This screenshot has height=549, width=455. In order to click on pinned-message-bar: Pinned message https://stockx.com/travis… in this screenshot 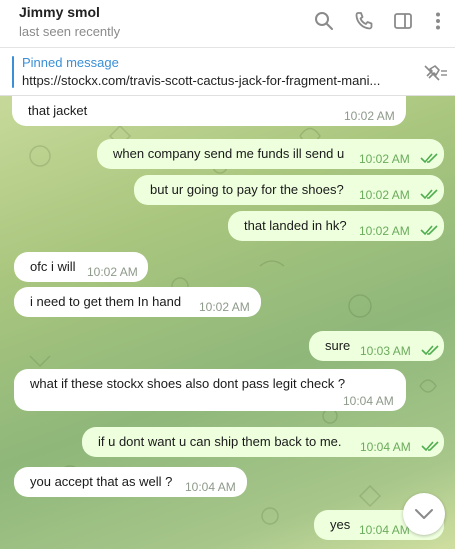, I will do `click(227, 72)`.